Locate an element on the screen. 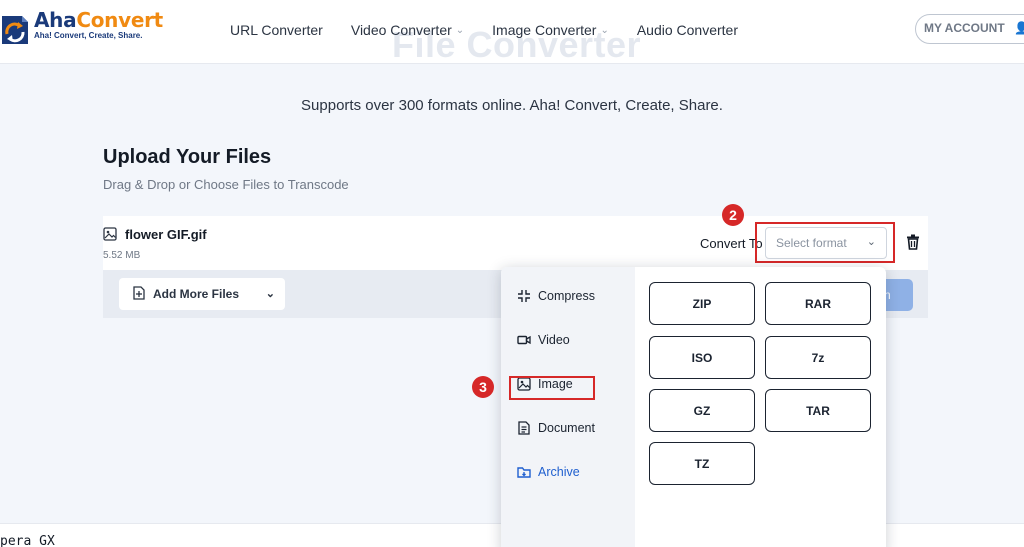 This screenshot has height=547, width=1024. category-video: Video is located at coordinates (543, 340).